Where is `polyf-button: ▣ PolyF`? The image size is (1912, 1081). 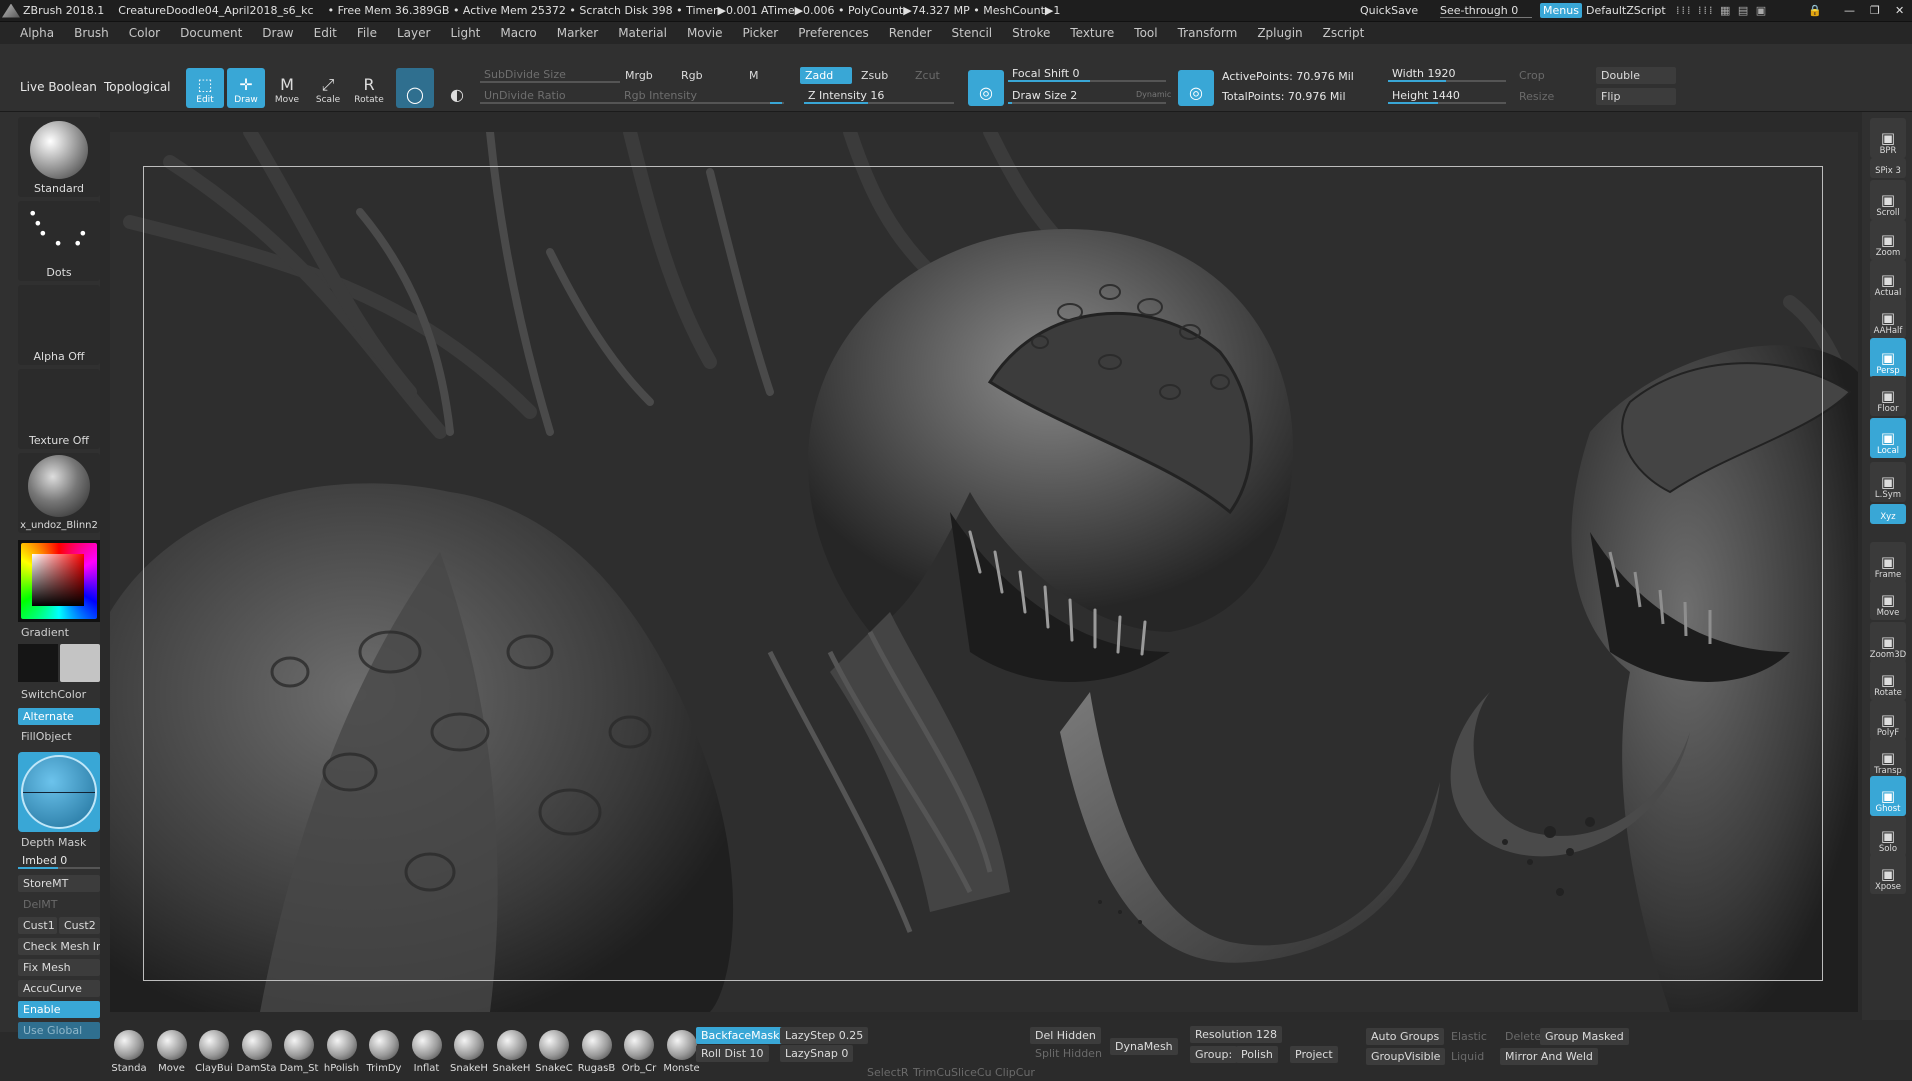
polyf-button: ▣ PolyF is located at coordinates (1888, 720).